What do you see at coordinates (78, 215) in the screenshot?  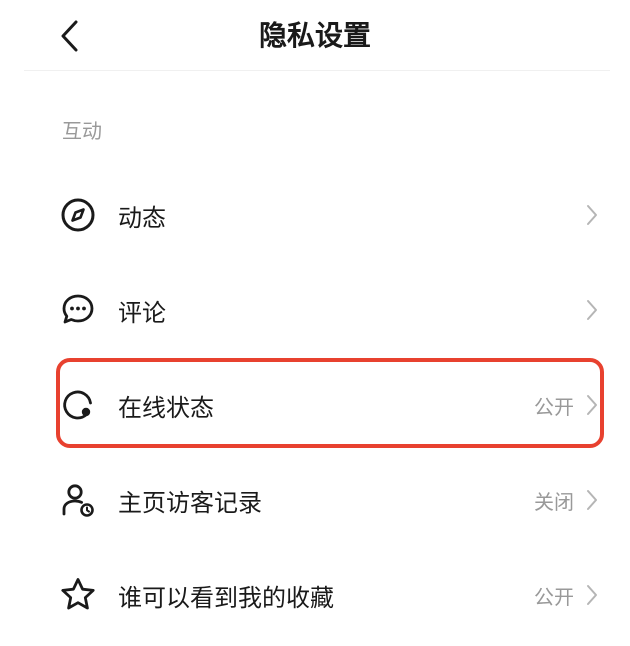 I see `compass-icon` at bounding box center [78, 215].